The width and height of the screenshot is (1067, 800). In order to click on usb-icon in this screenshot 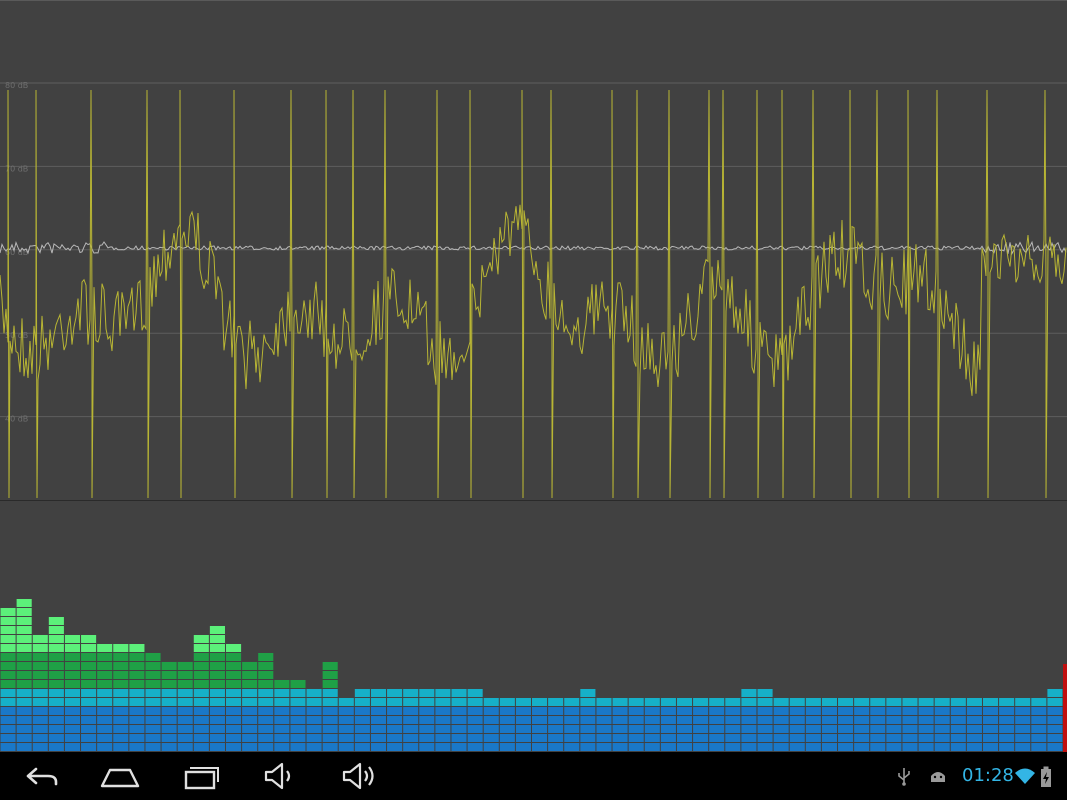, I will do `click(904, 777)`.